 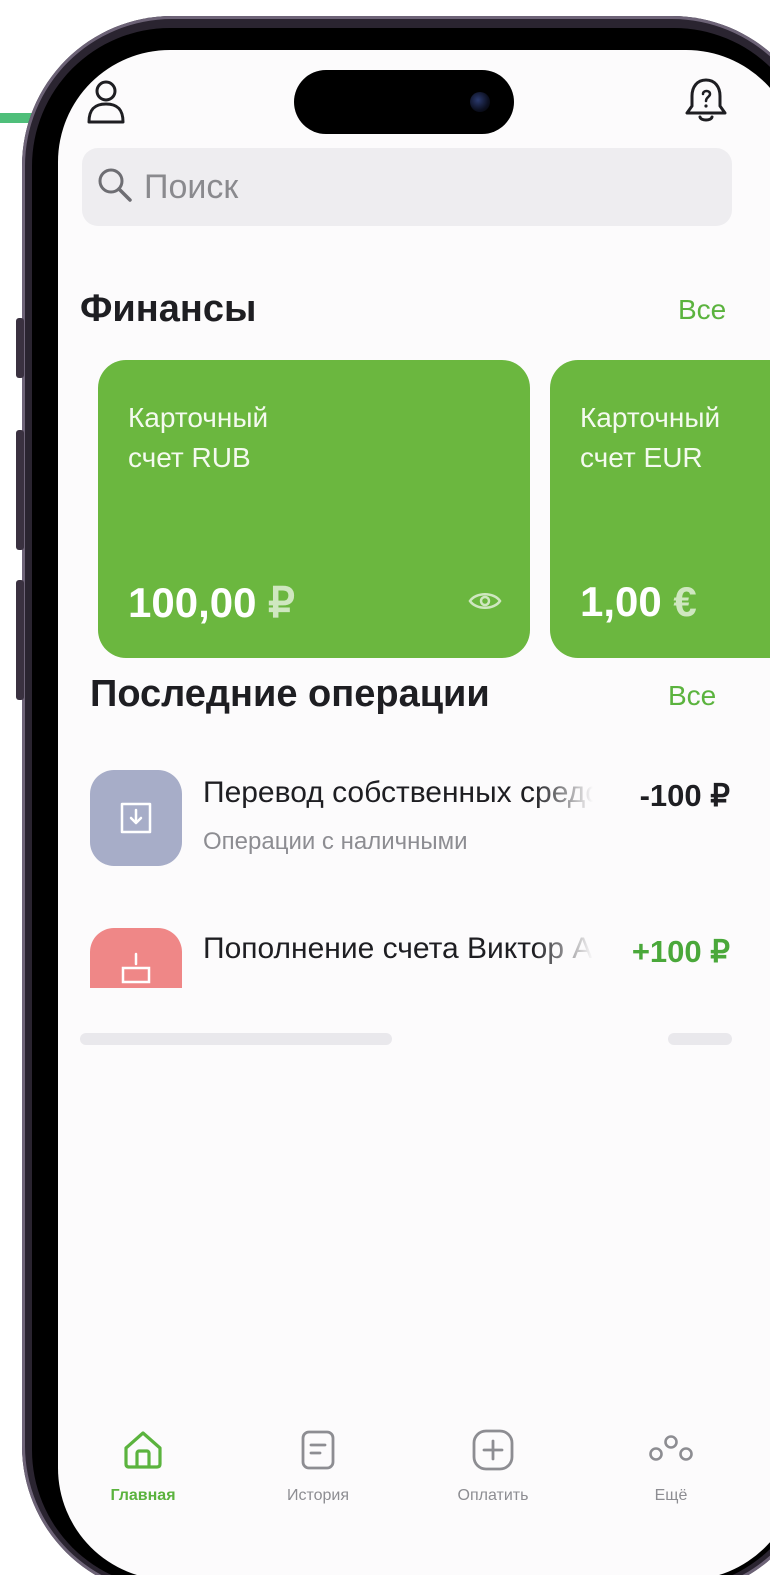 What do you see at coordinates (398, 948) in the screenshot?
I see `operation-title: Пополнение счета Виктор А.` at bounding box center [398, 948].